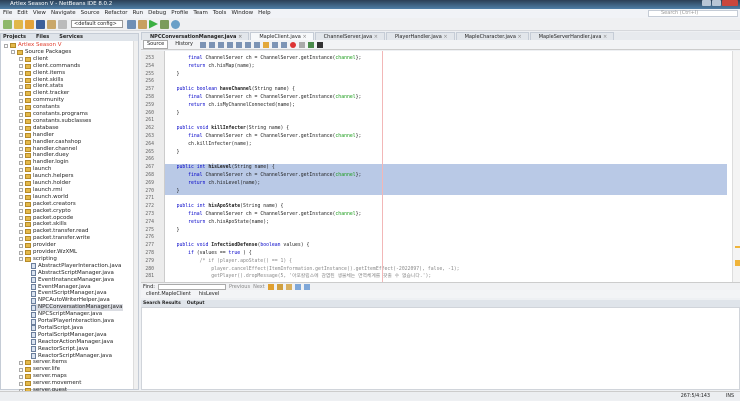  Describe the element at coordinates (42, 37) in the screenshot. I see `tab-files: Files` at that location.